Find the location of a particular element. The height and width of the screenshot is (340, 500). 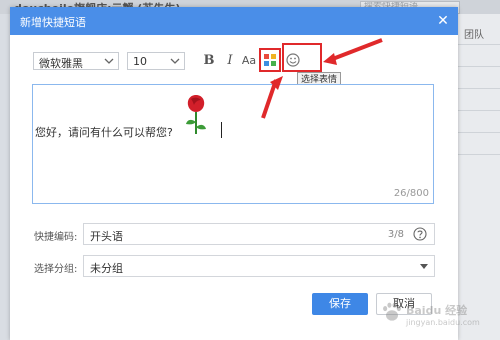

dropdown-arrow-icon is located at coordinates (424, 266).